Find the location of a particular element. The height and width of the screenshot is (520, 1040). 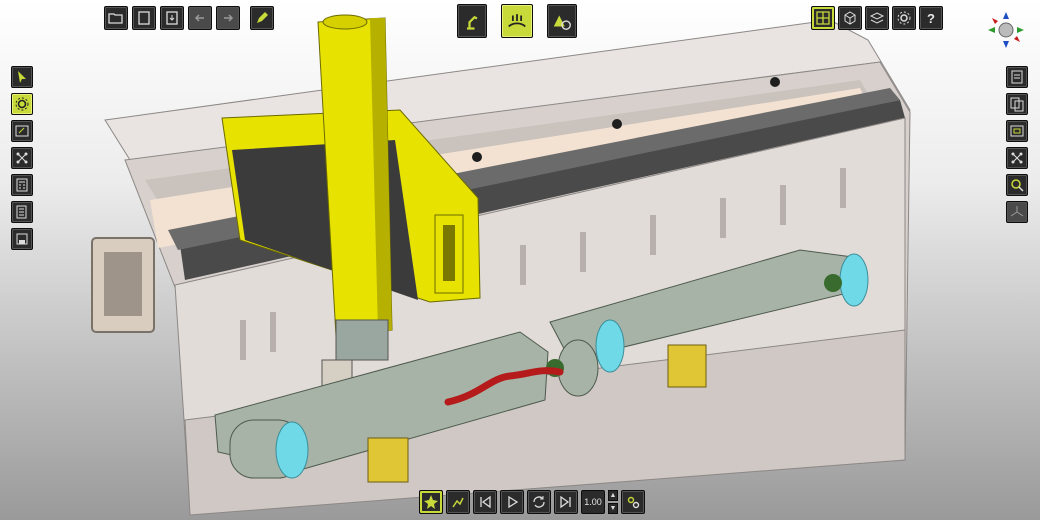

simulation-collision-icon is located at coordinates (431, 502).